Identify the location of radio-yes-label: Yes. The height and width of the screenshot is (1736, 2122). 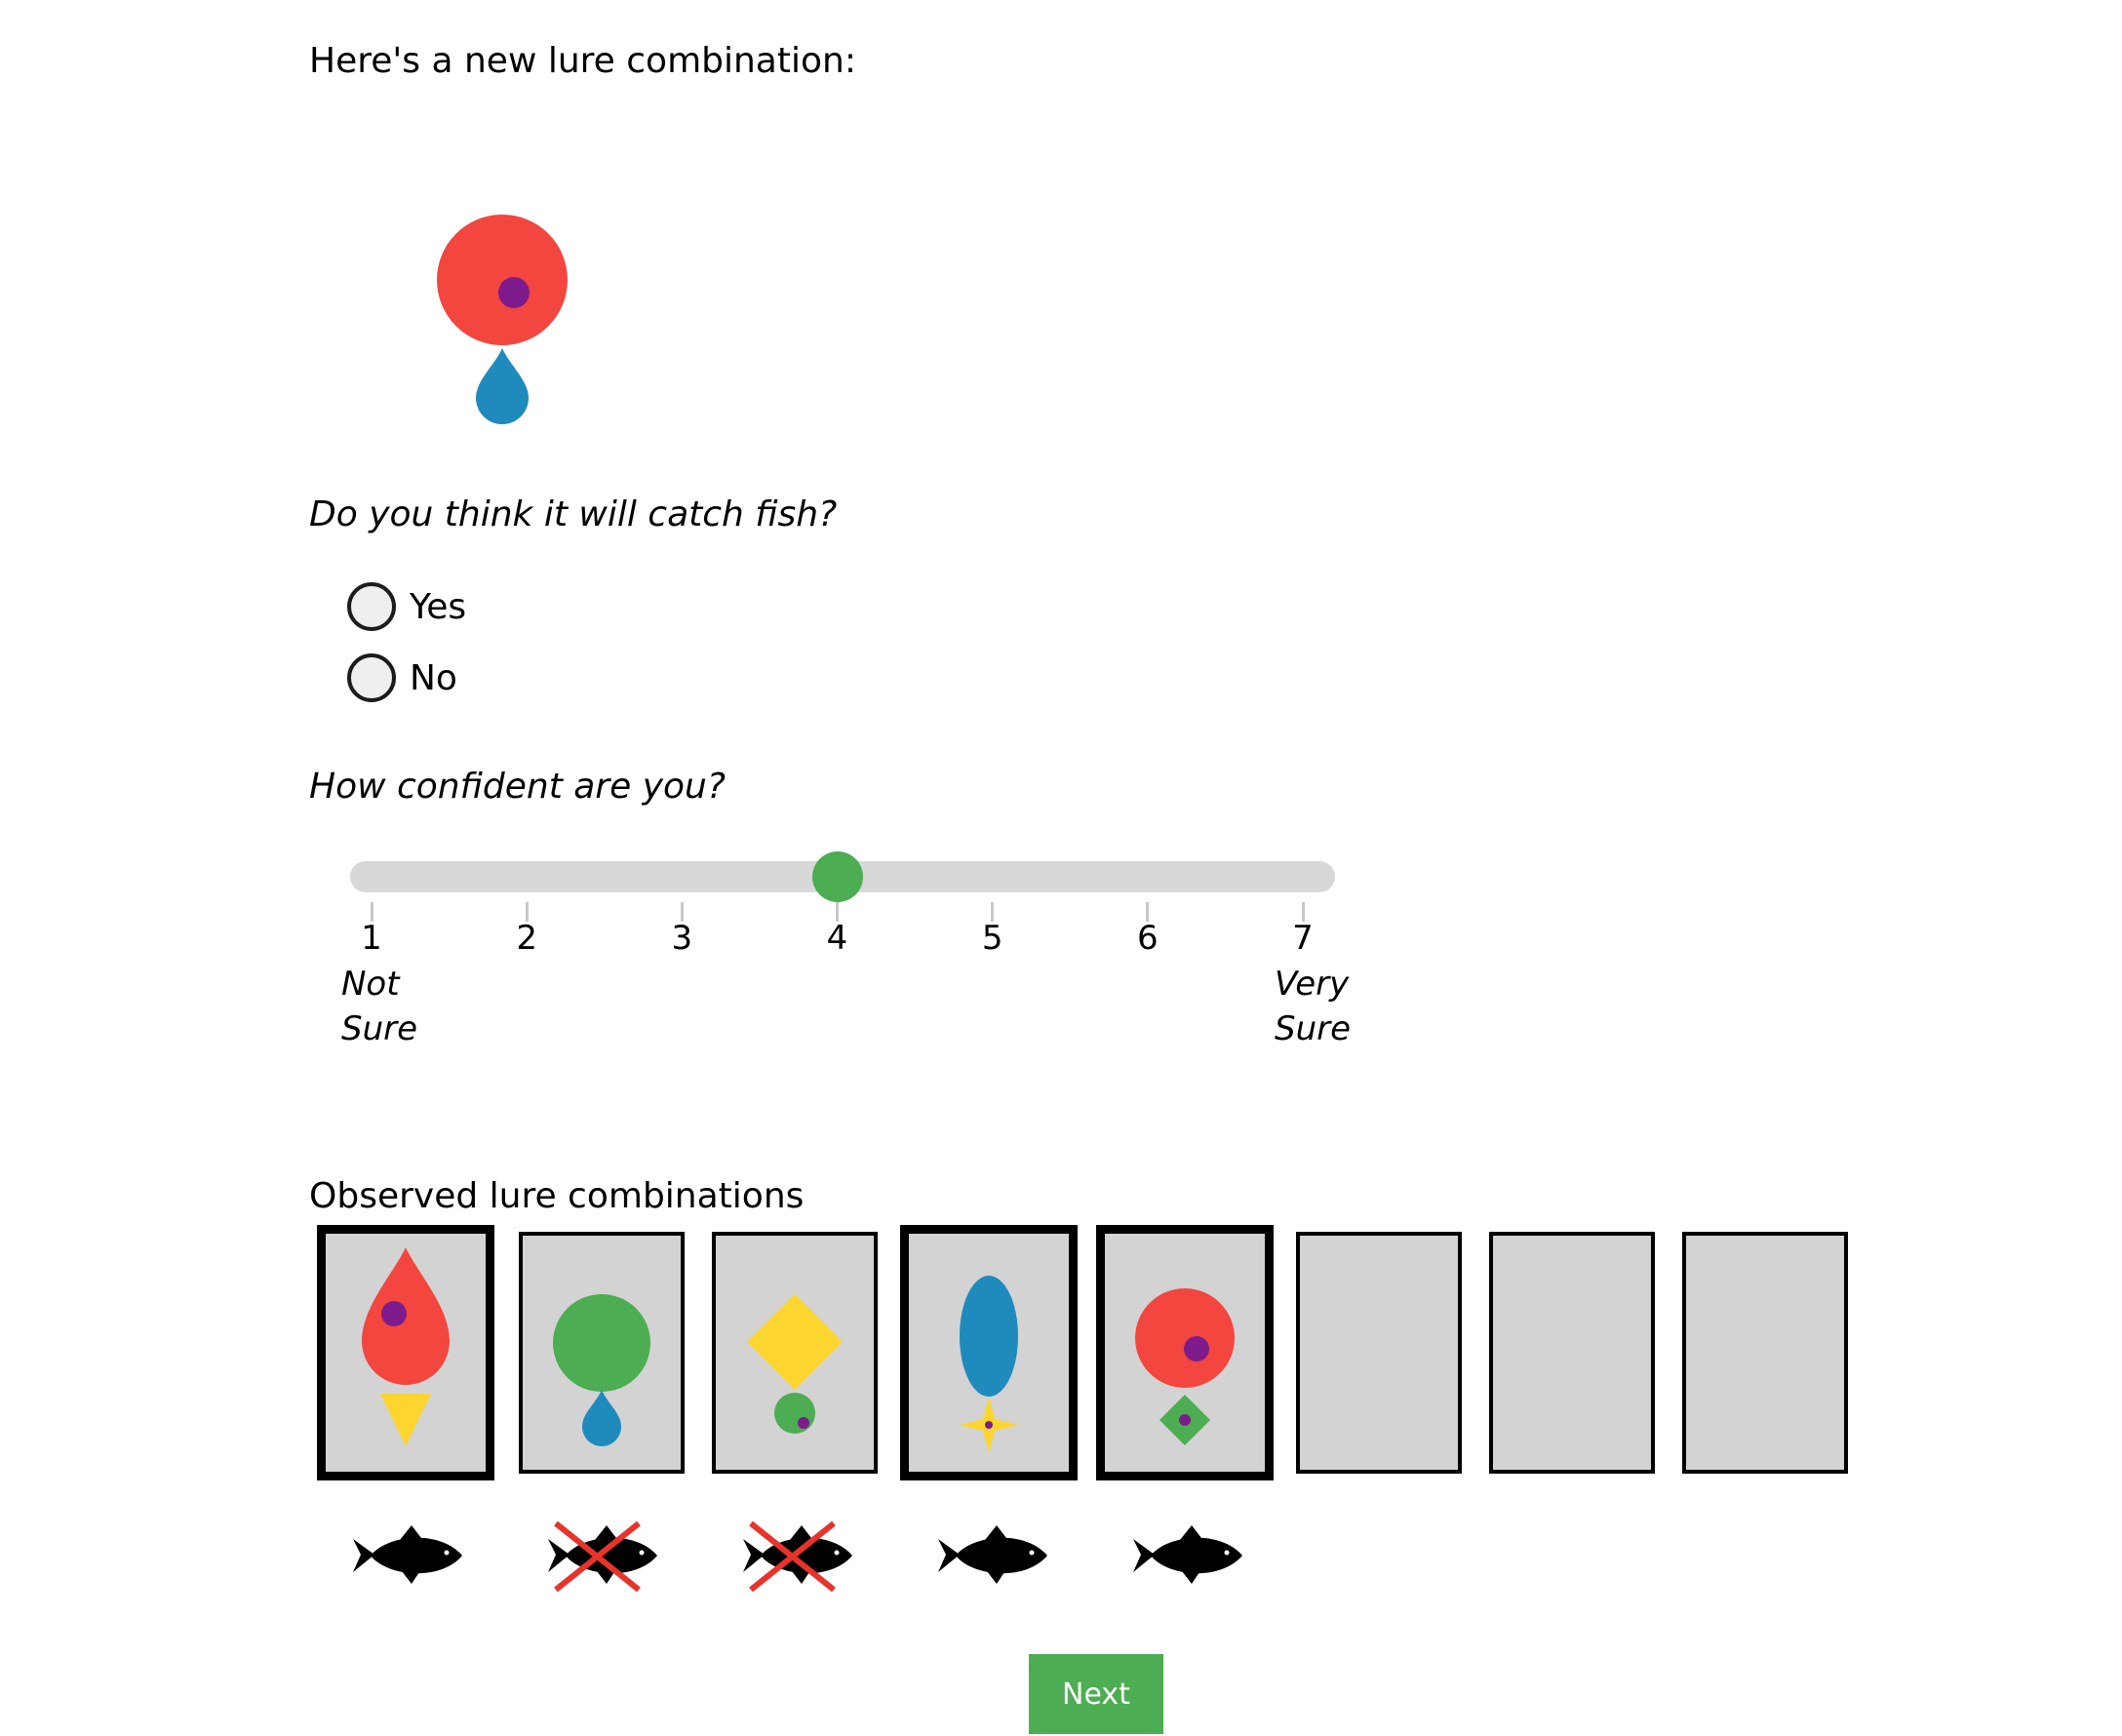
(439, 606).